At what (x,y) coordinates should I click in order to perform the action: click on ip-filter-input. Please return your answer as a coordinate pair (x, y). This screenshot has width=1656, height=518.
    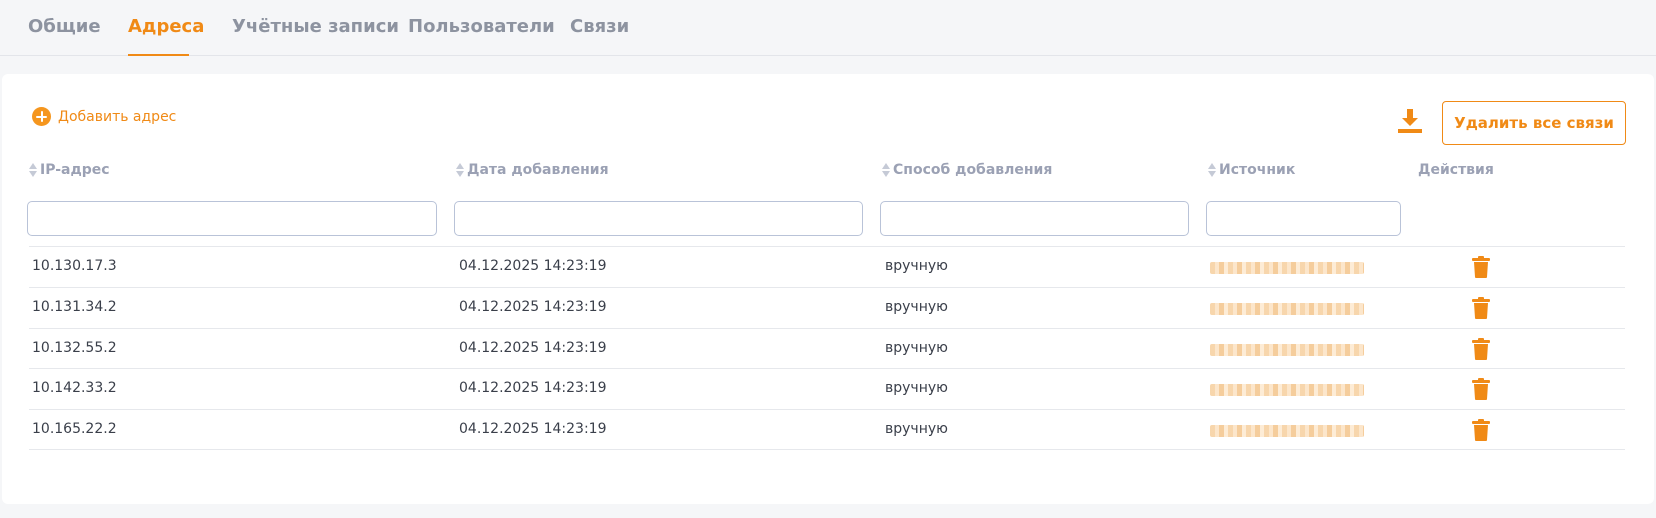
    Looking at the image, I should click on (232, 218).